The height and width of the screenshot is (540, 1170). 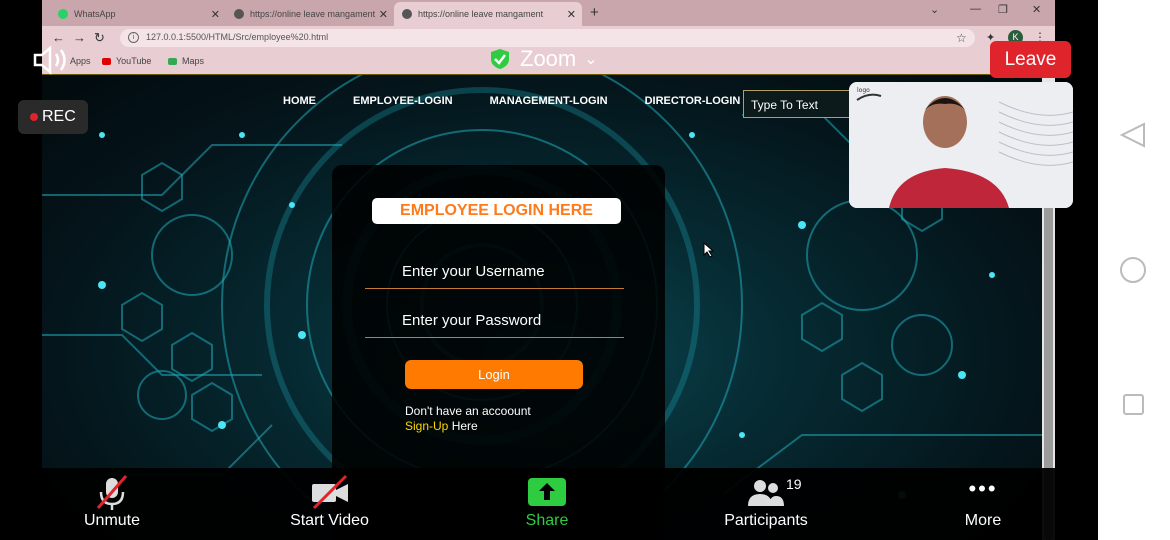 I want to click on search-input: Type To Text, so click(x=798, y=104).